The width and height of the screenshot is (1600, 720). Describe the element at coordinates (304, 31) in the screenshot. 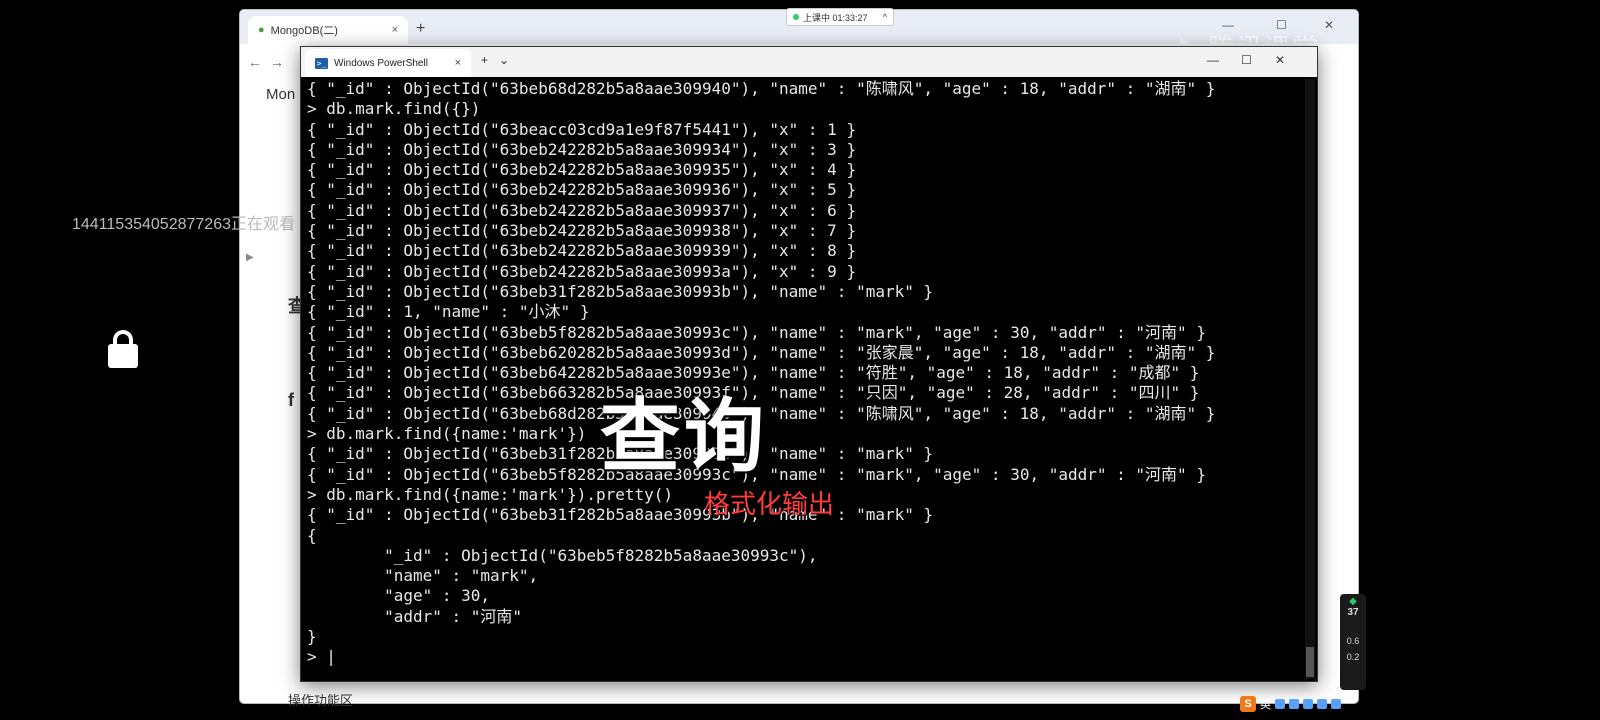

I see `browser-tab-title: MongoDB(二)` at that location.